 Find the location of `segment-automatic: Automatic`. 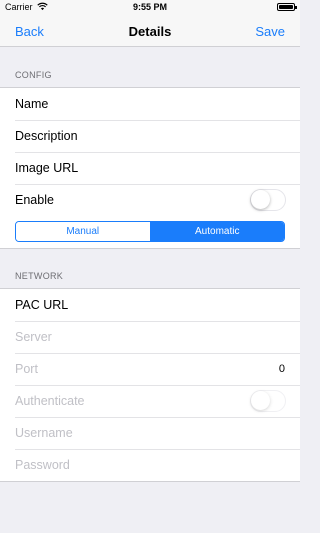

segment-automatic: Automatic is located at coordinates (216, 231).